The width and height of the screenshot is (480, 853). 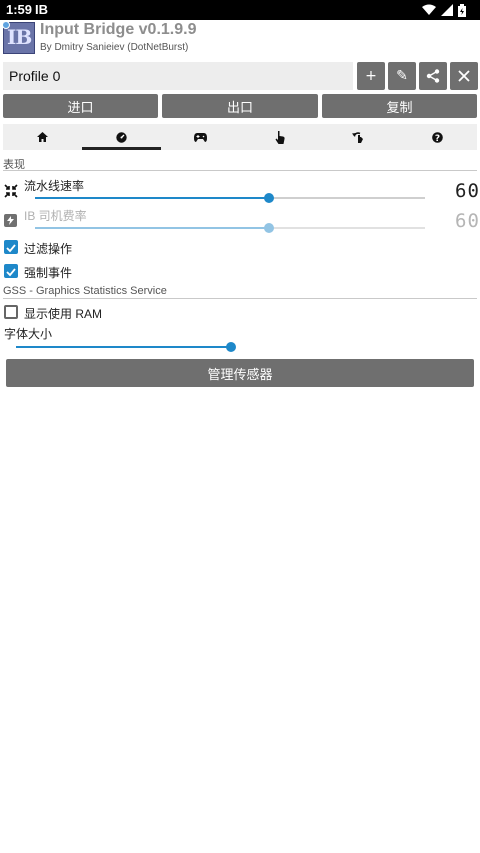 What do you see at coordinates (429, 9) in the screenshot?
I see `wifi-icon` at bounding box center [429, 9].